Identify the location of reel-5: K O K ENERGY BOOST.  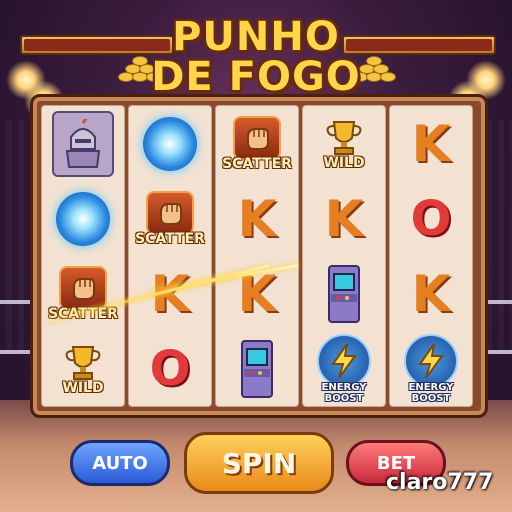
(431, 256).